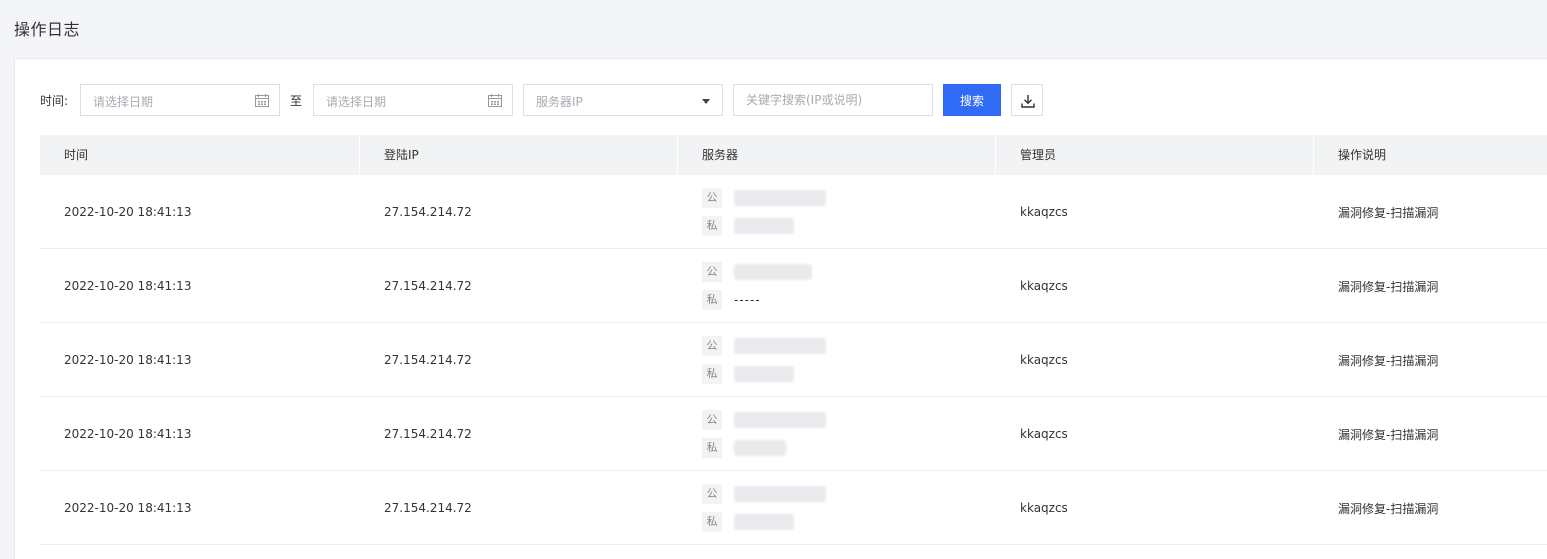 This screenshot has height=559, width=1547. I want to click on page-title: 操作日志, so click(47, 29).